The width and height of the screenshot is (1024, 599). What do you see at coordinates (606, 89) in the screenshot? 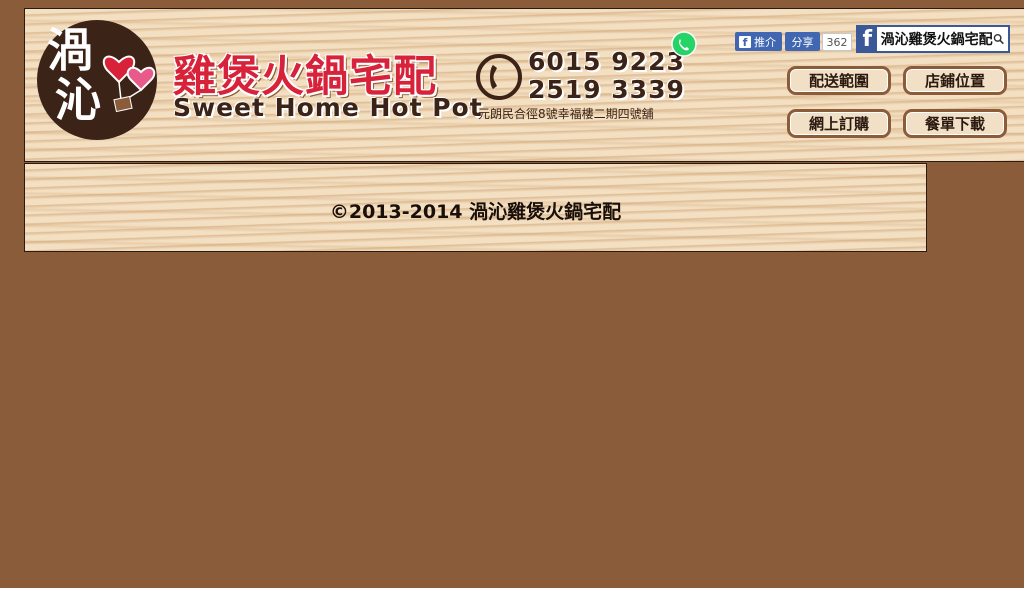
I see `phone-number-2: 2519 3339` at bounding box center [606, 89].